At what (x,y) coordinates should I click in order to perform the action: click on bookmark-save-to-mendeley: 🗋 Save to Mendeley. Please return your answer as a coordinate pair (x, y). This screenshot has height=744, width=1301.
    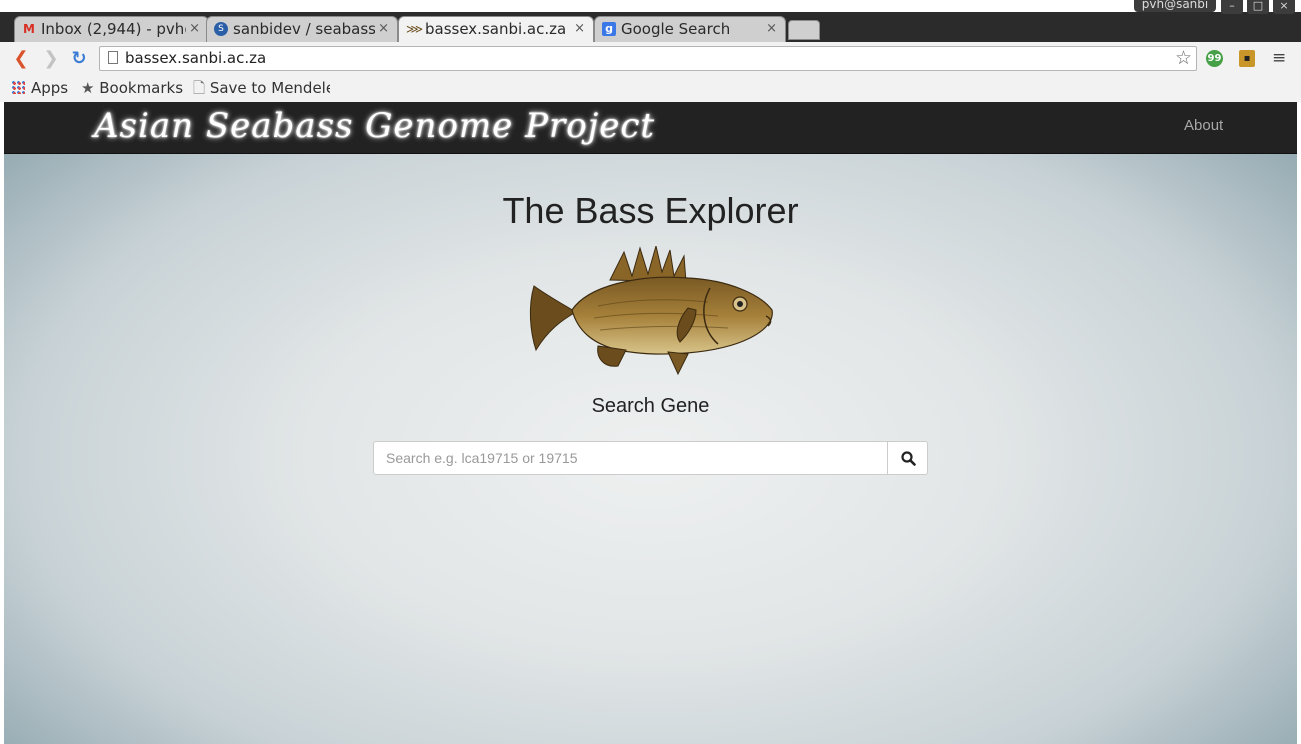
    Looking at the image, I should click on (261, 88).